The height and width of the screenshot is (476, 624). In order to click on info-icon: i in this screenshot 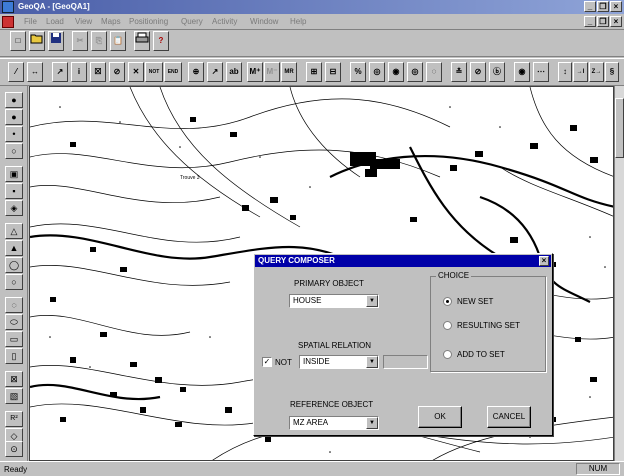, I will do `click(79, 72)`.